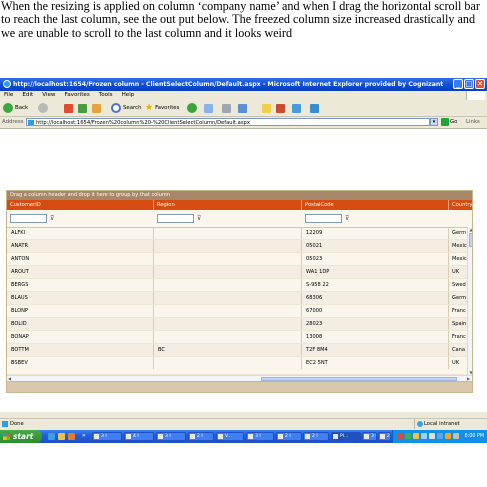  What do you see at coordinates (469, 301) in the screenshot?
I see `vertical-scrollbar: ▲ ▼` at bounding box center [469, 301].